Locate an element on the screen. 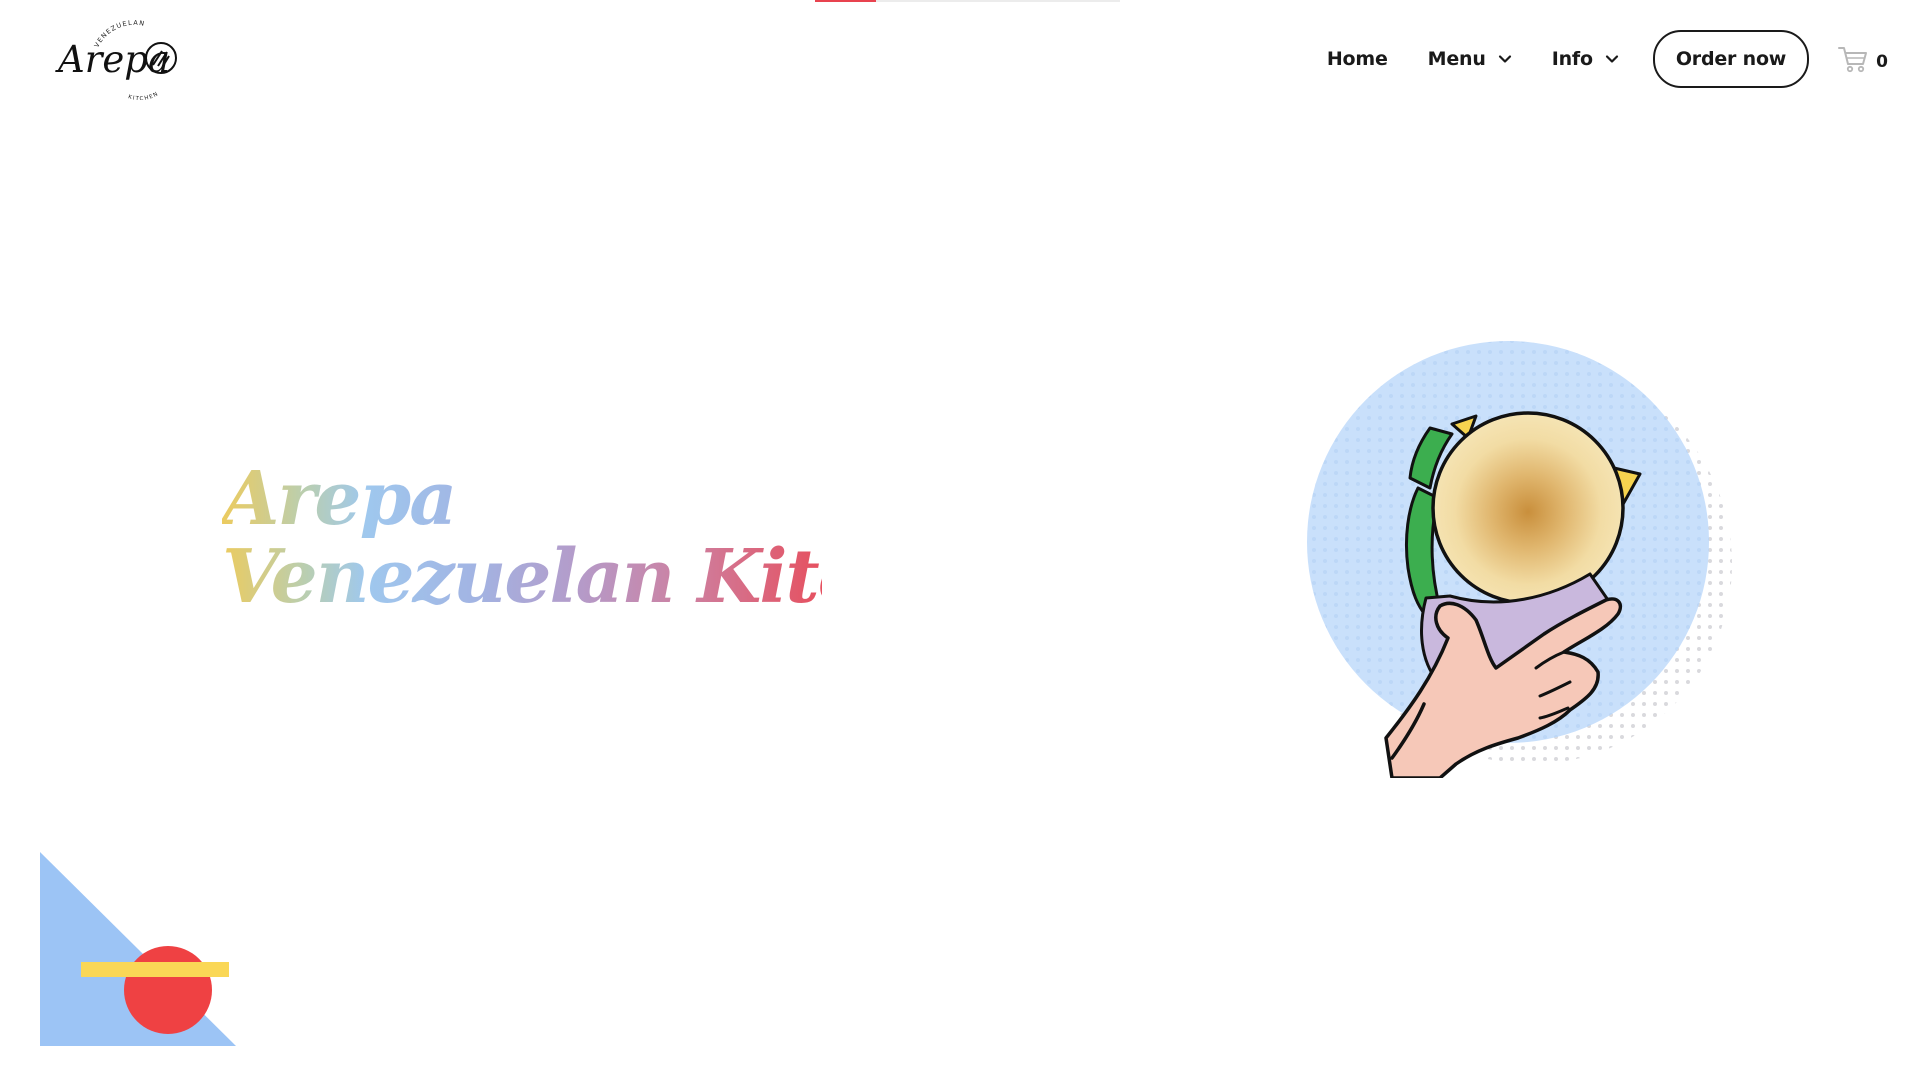  logo-bottom-text: KITCHEN is located at coordinates (143, 96).